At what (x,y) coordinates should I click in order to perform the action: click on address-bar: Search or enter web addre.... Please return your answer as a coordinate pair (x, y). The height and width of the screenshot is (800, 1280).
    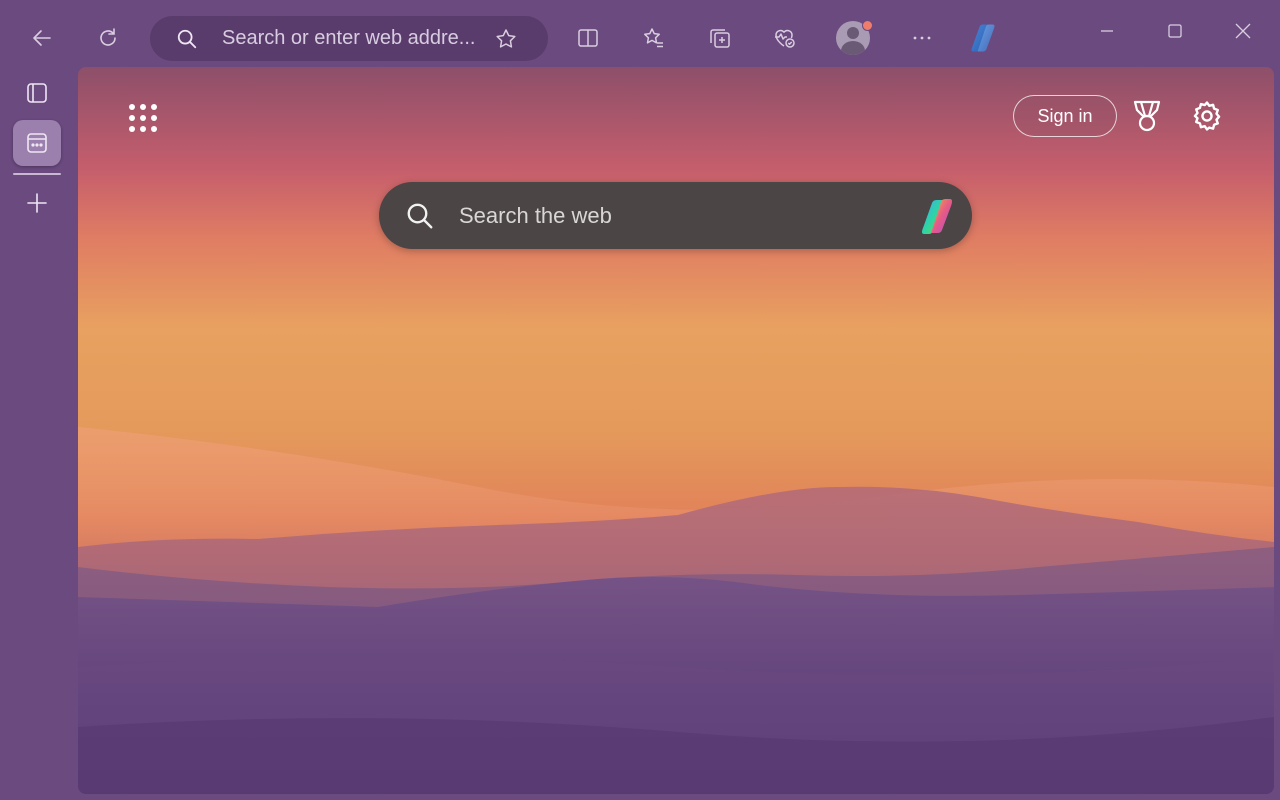
    Looking at the image, I should click on (349, 38).